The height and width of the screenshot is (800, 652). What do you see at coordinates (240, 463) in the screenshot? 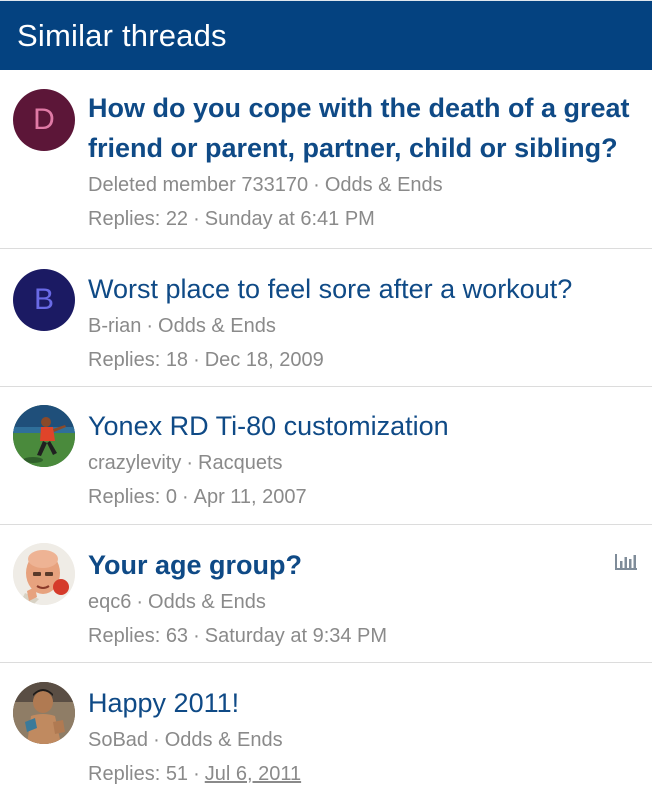
I see `forum-link: Racquets` at bounding box center [240, 463].